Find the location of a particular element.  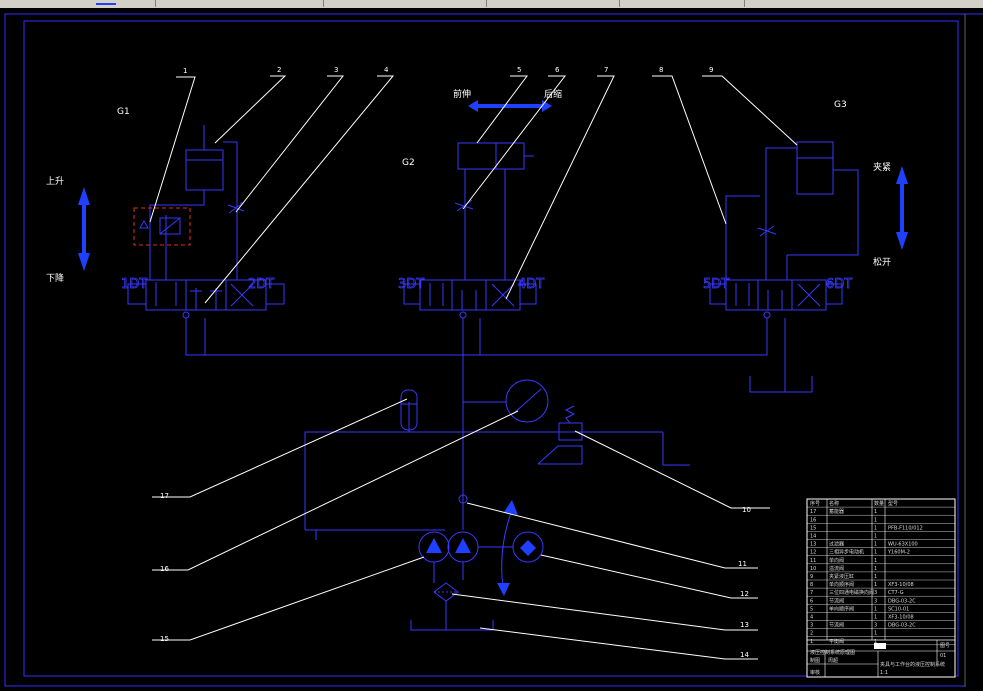

callout-14: 14 is located at coordinates (744, 655).